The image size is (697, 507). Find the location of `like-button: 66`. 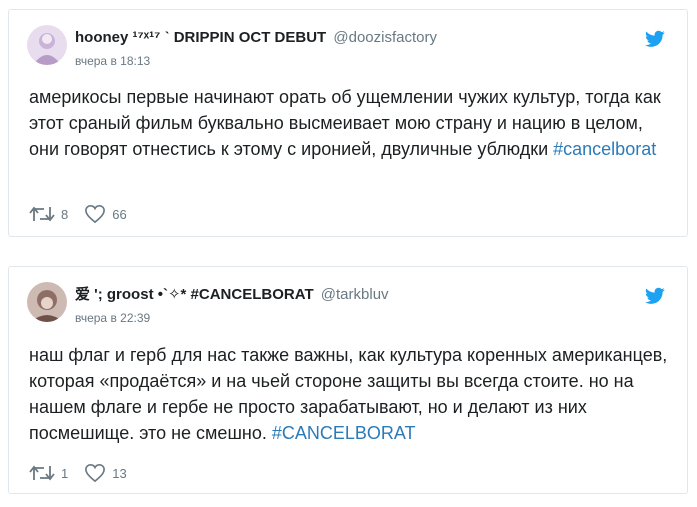

like-button: 66 is located at coordinates (105, 214).